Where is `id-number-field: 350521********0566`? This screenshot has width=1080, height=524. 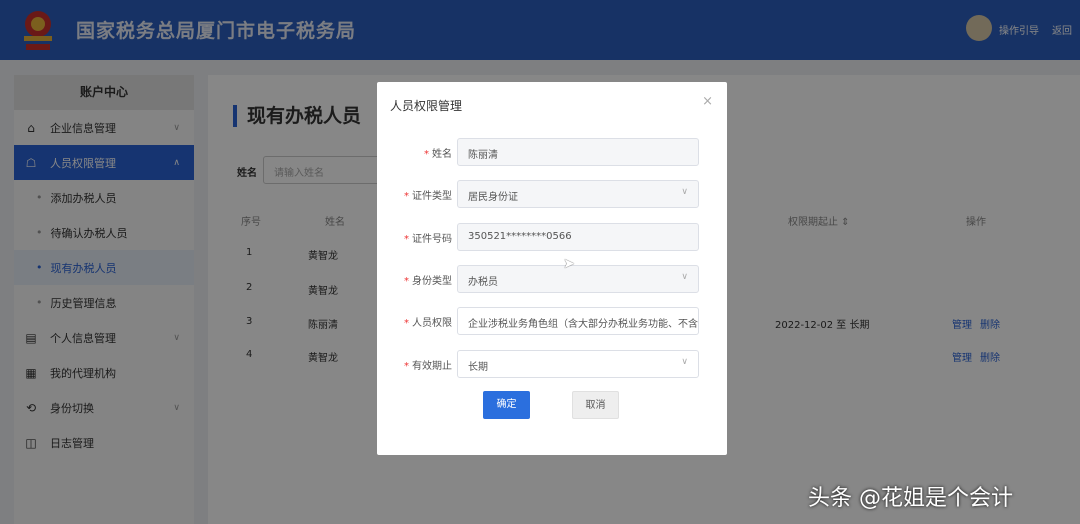
id-number-field: 350521********0566 is located at coordinates (578, 237).